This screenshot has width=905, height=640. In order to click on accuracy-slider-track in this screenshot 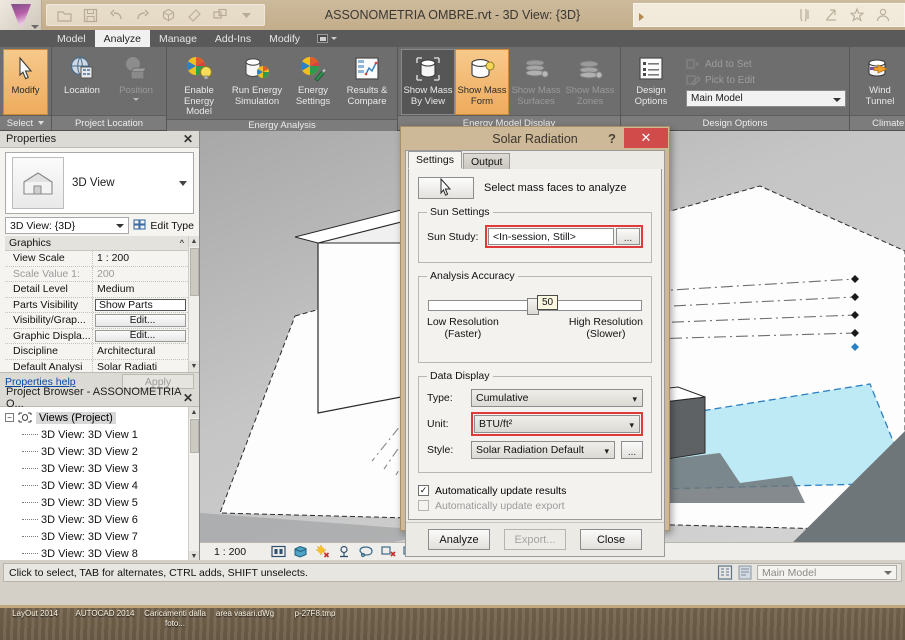, I will do `click(535, 306)`.